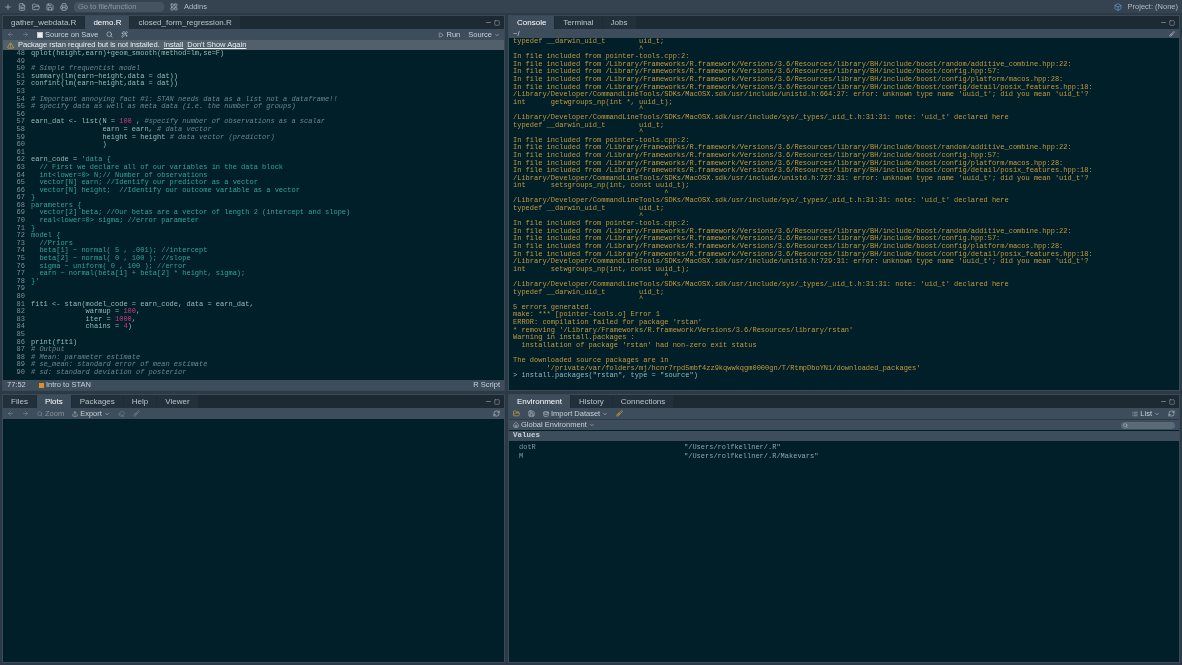 The width and height of the screenshot is (1182, 665). What do you see at coordinates (516, 425) in the screenshot?
I see `home-icon` at bounding box center [516, 425].